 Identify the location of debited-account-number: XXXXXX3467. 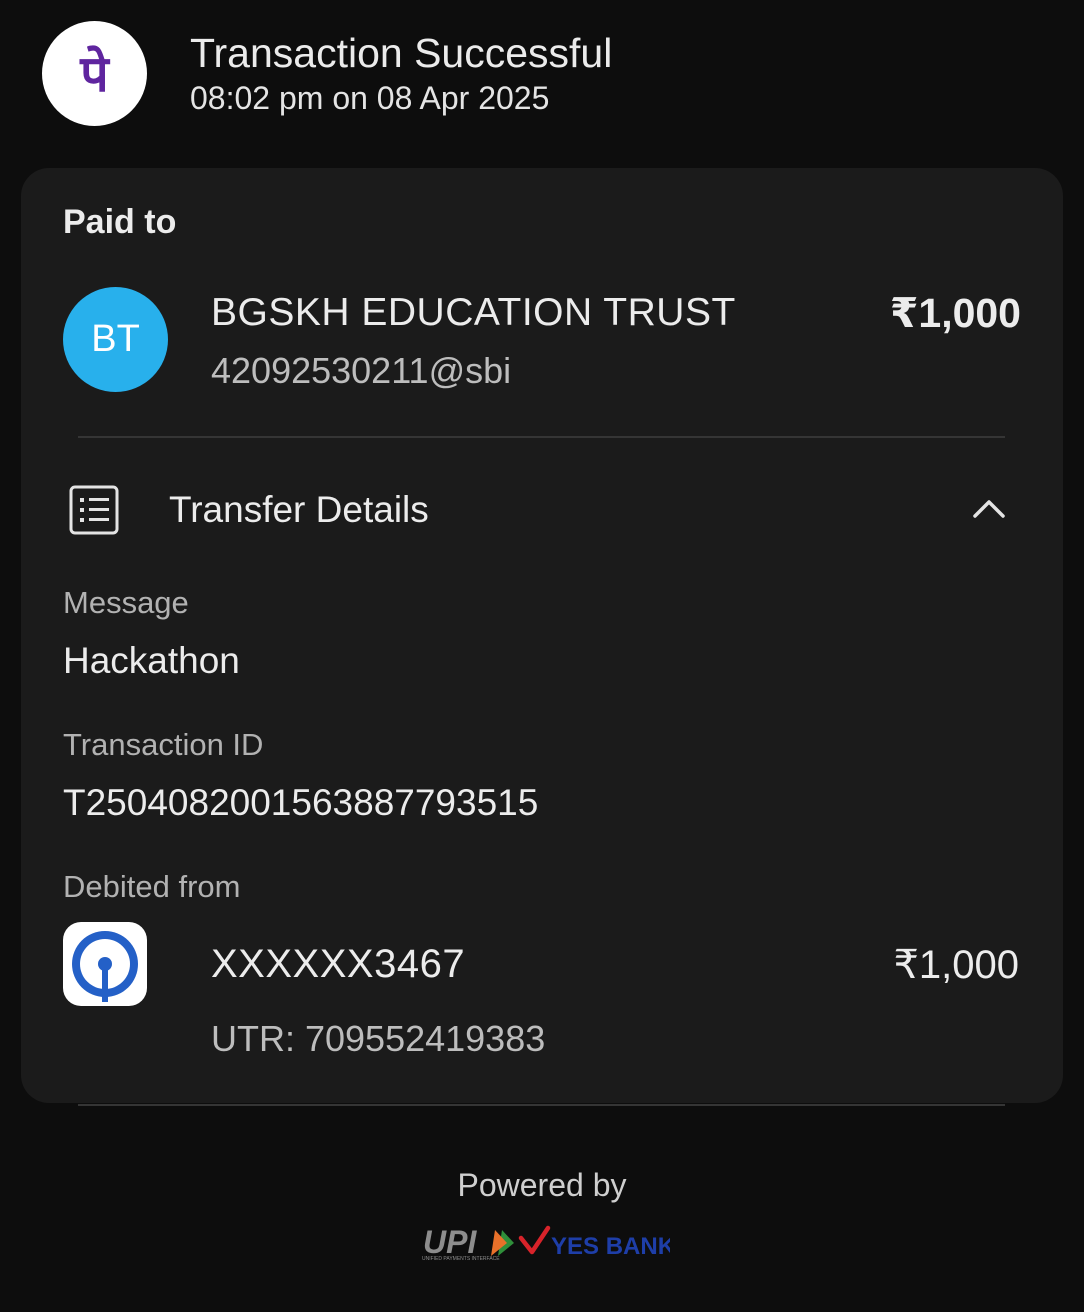
(338, 964).